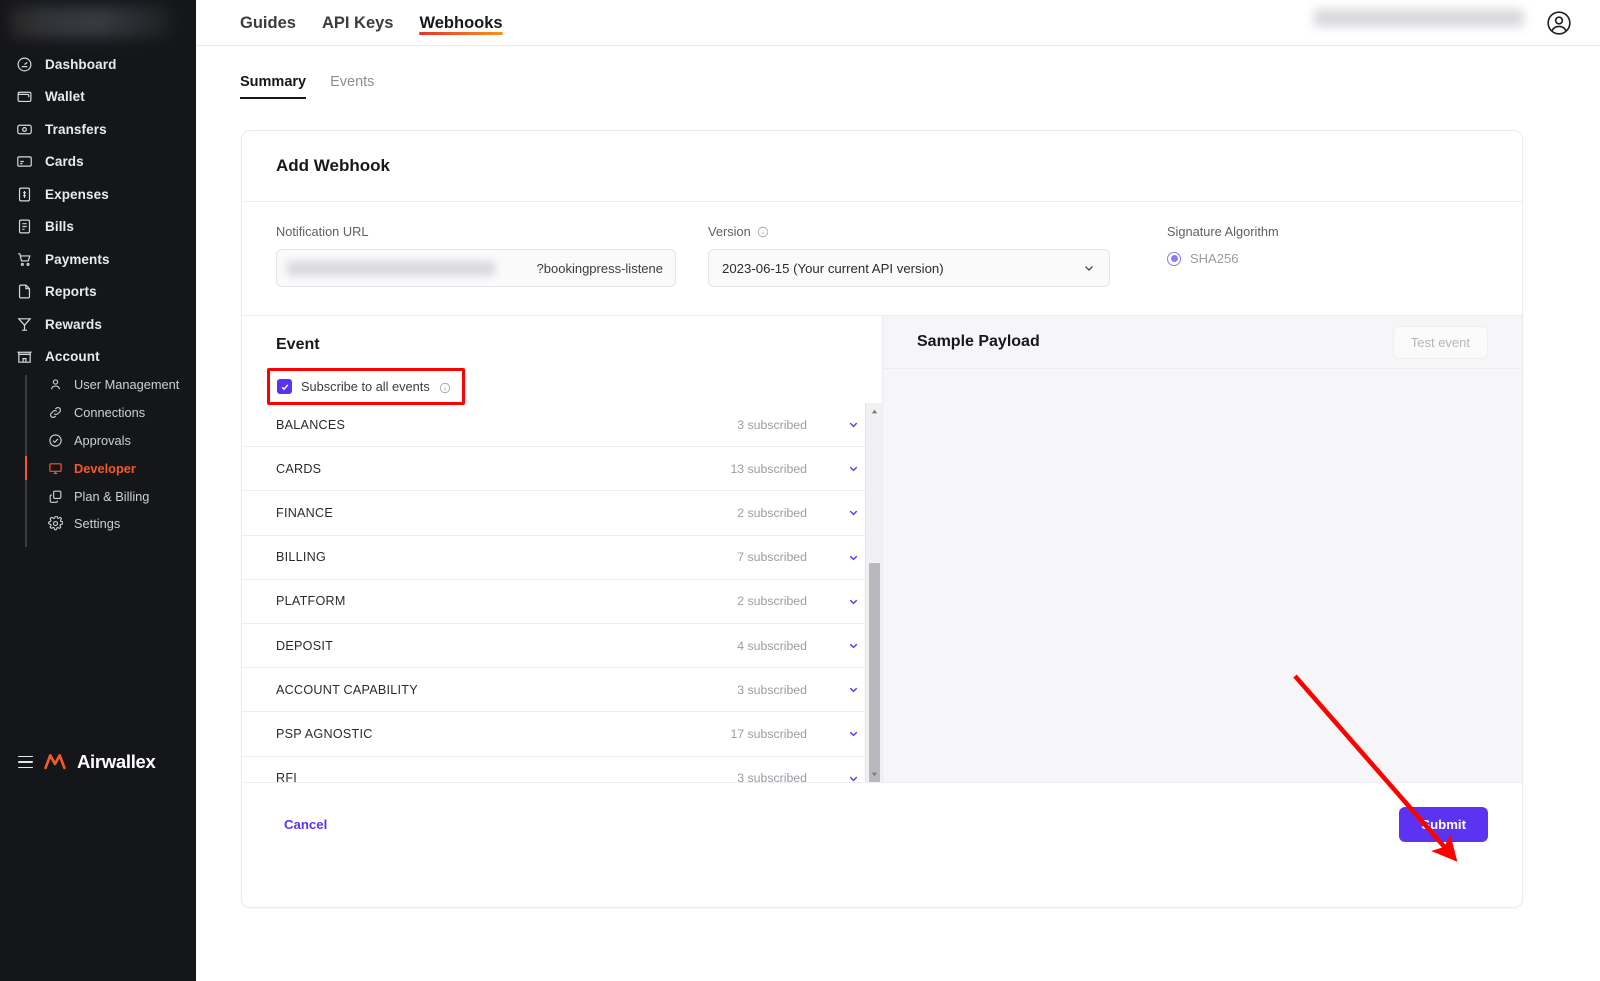 Image resolution: width=1600 pixels, height=981 pixels. Describe the element at coordinates (391, 268) in the screenshot. I see `url-redacted-mask` at that location.